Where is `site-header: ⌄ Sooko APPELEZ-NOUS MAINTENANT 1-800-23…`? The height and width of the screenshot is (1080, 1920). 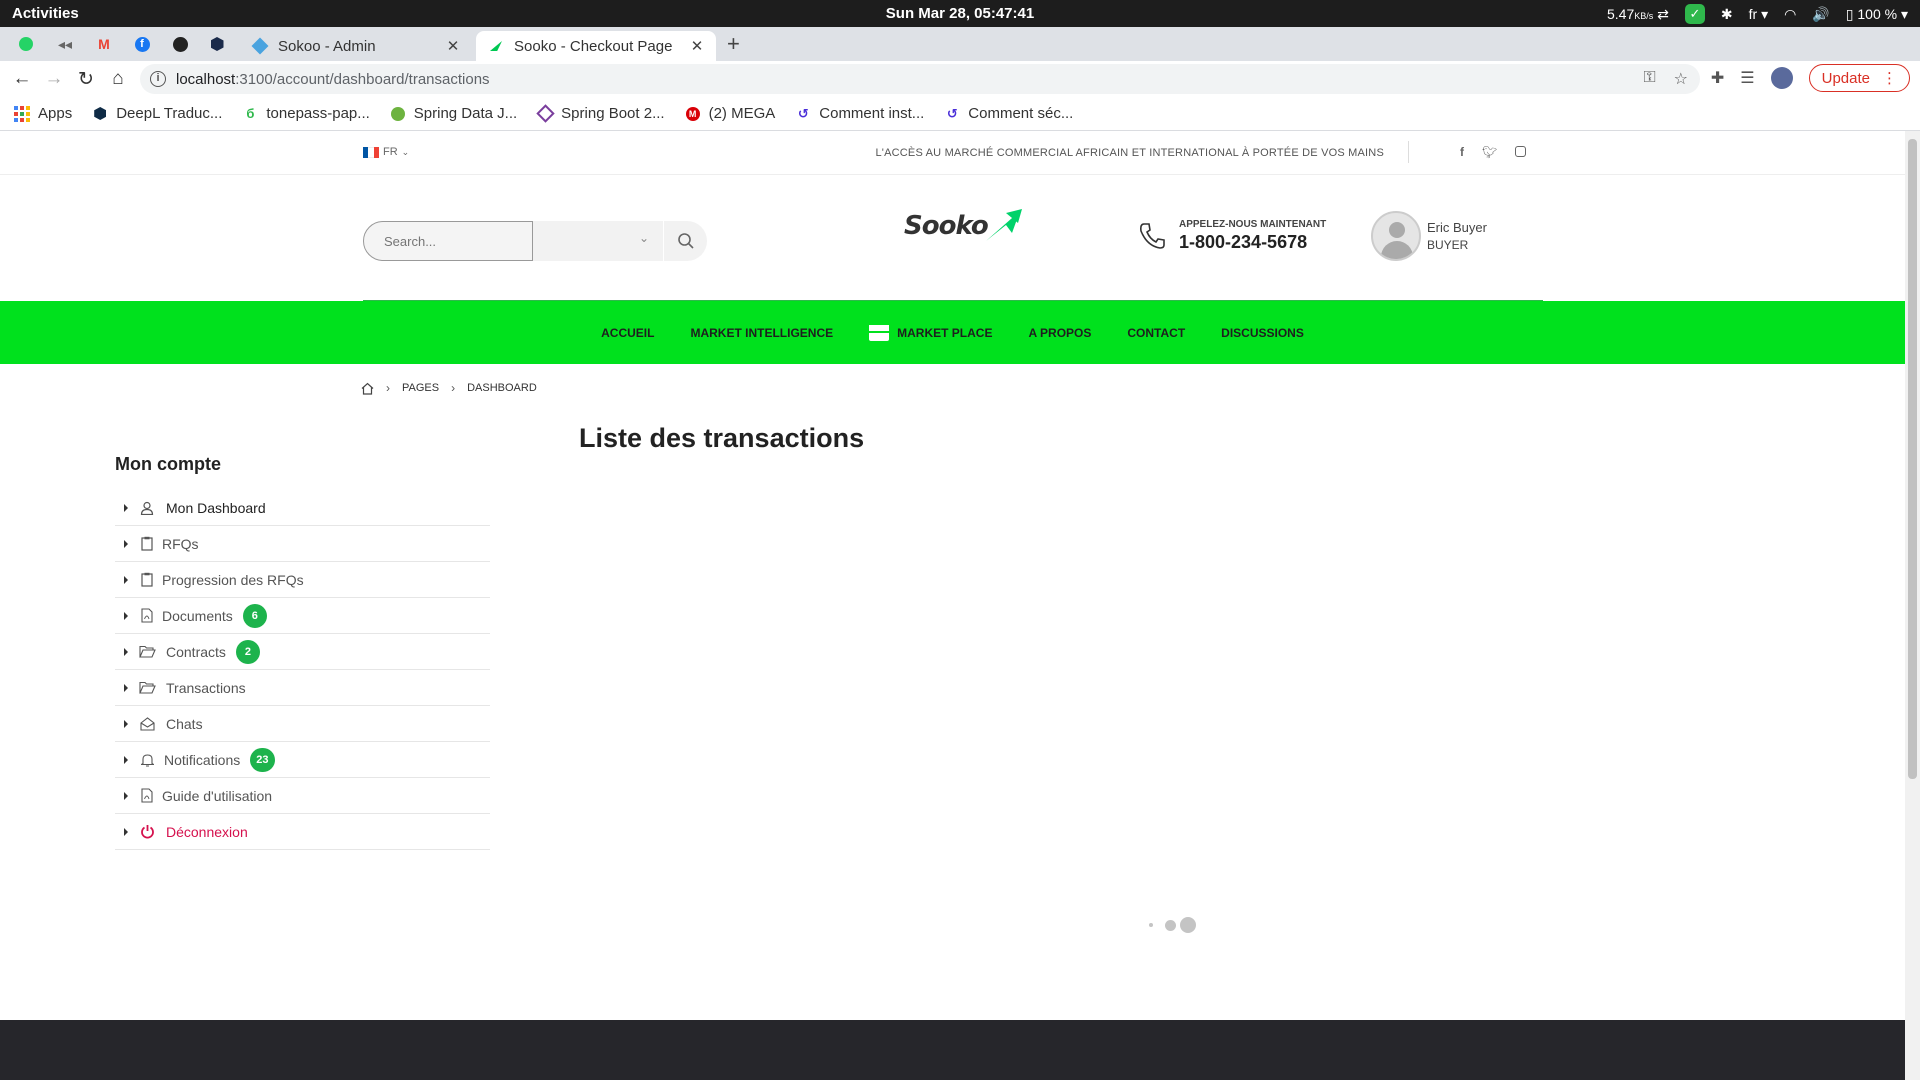 site-header: ⌄ Sooko APPELEZ-NOUS MAINTENANT 1-800-23… is located at coordinates (952, 239).